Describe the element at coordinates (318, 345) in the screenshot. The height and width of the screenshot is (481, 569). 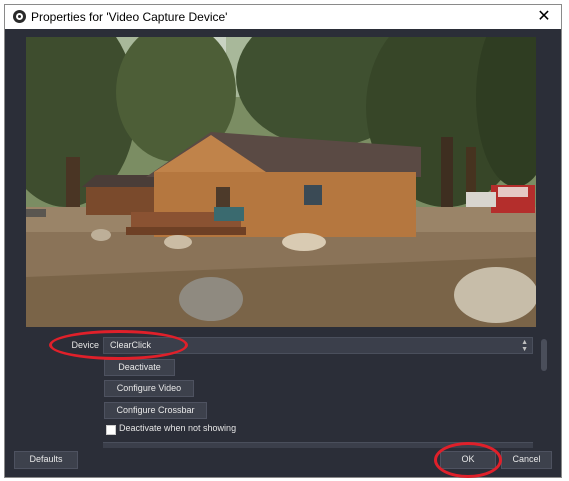
I see `device-select: ClearClick ▲ ▼` at that location.